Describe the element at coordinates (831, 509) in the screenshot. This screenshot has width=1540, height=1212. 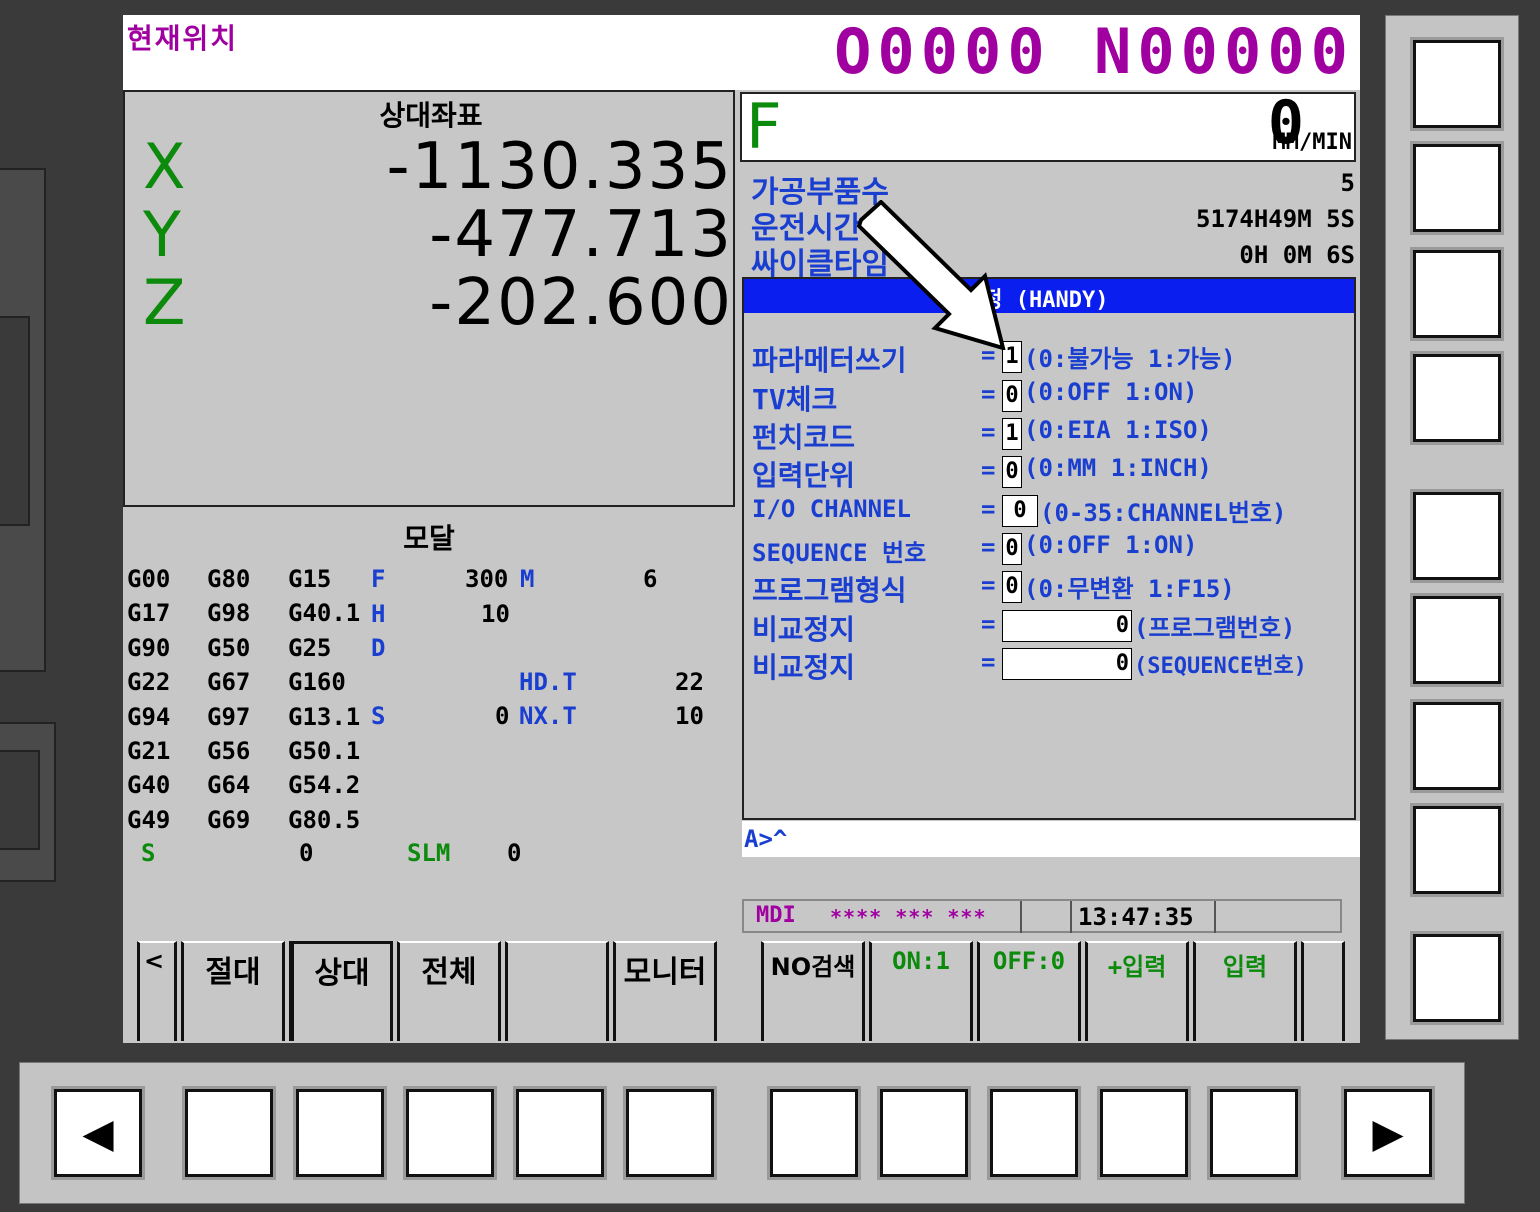
I see `setting-label: I/O CHANNEL` at that location.